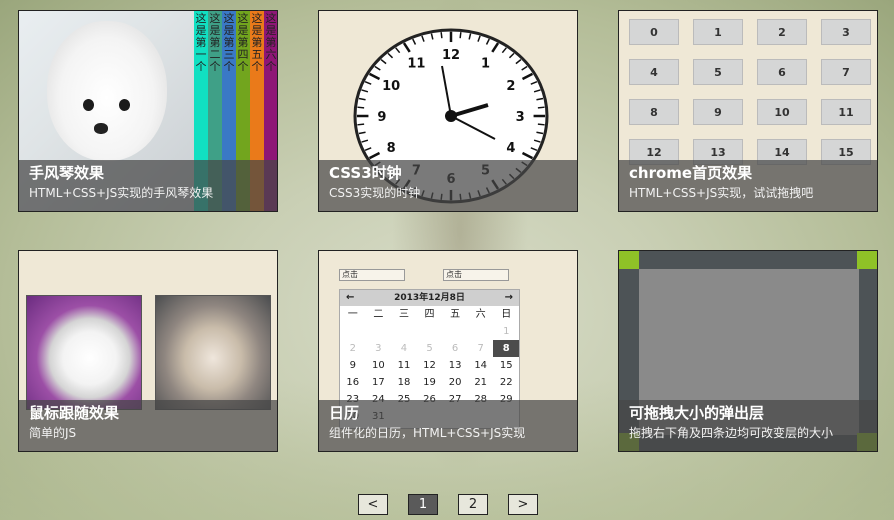 Image resolution: width=894 pixels, height=520 pixels. I want to click on calendar-day: 6, so click(455, 348).